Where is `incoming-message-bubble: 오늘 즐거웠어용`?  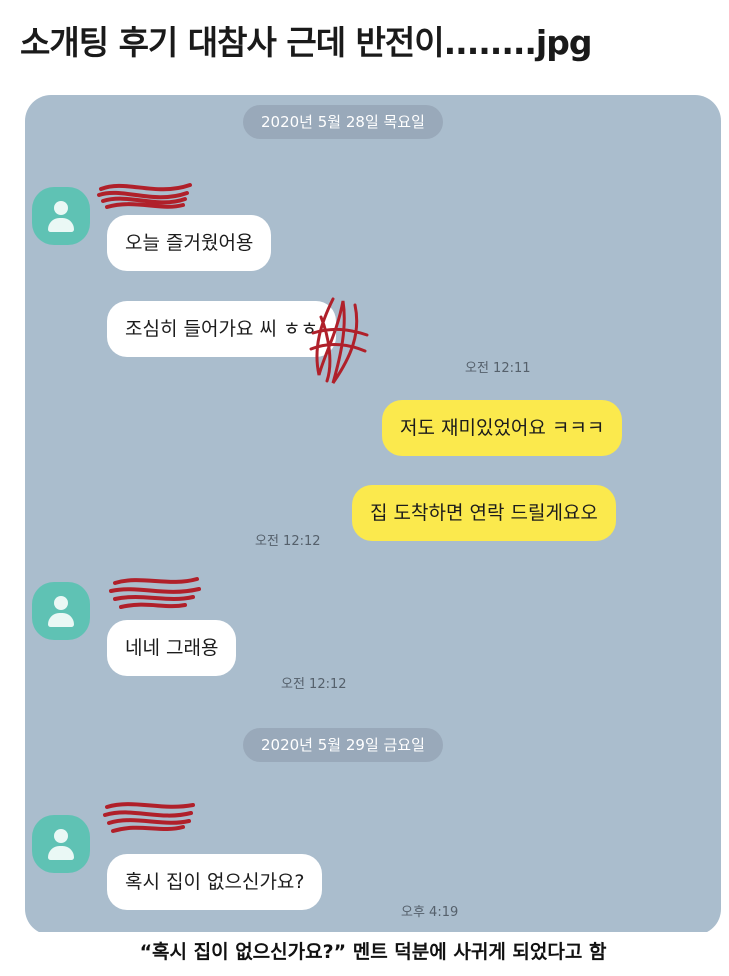 incoming-message-bubble: 오늘 즐거웠어용 is located at coordinates (189, 243).